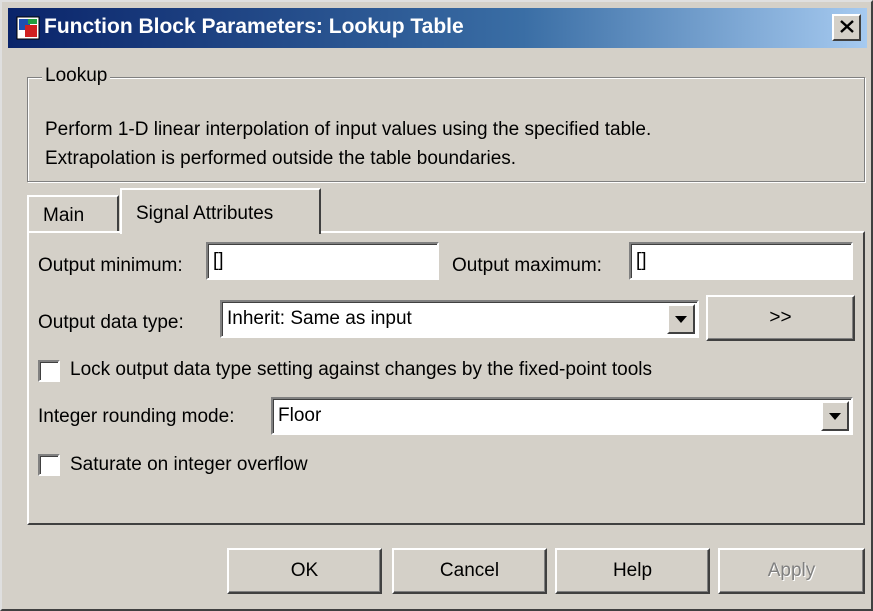 This screenshot has width=873, height=611. What do you see at coordinates (220, 211) in the screenshot?
I see `tab-signal-attributes: Signal Attributes` at bounding box center [220, 211].